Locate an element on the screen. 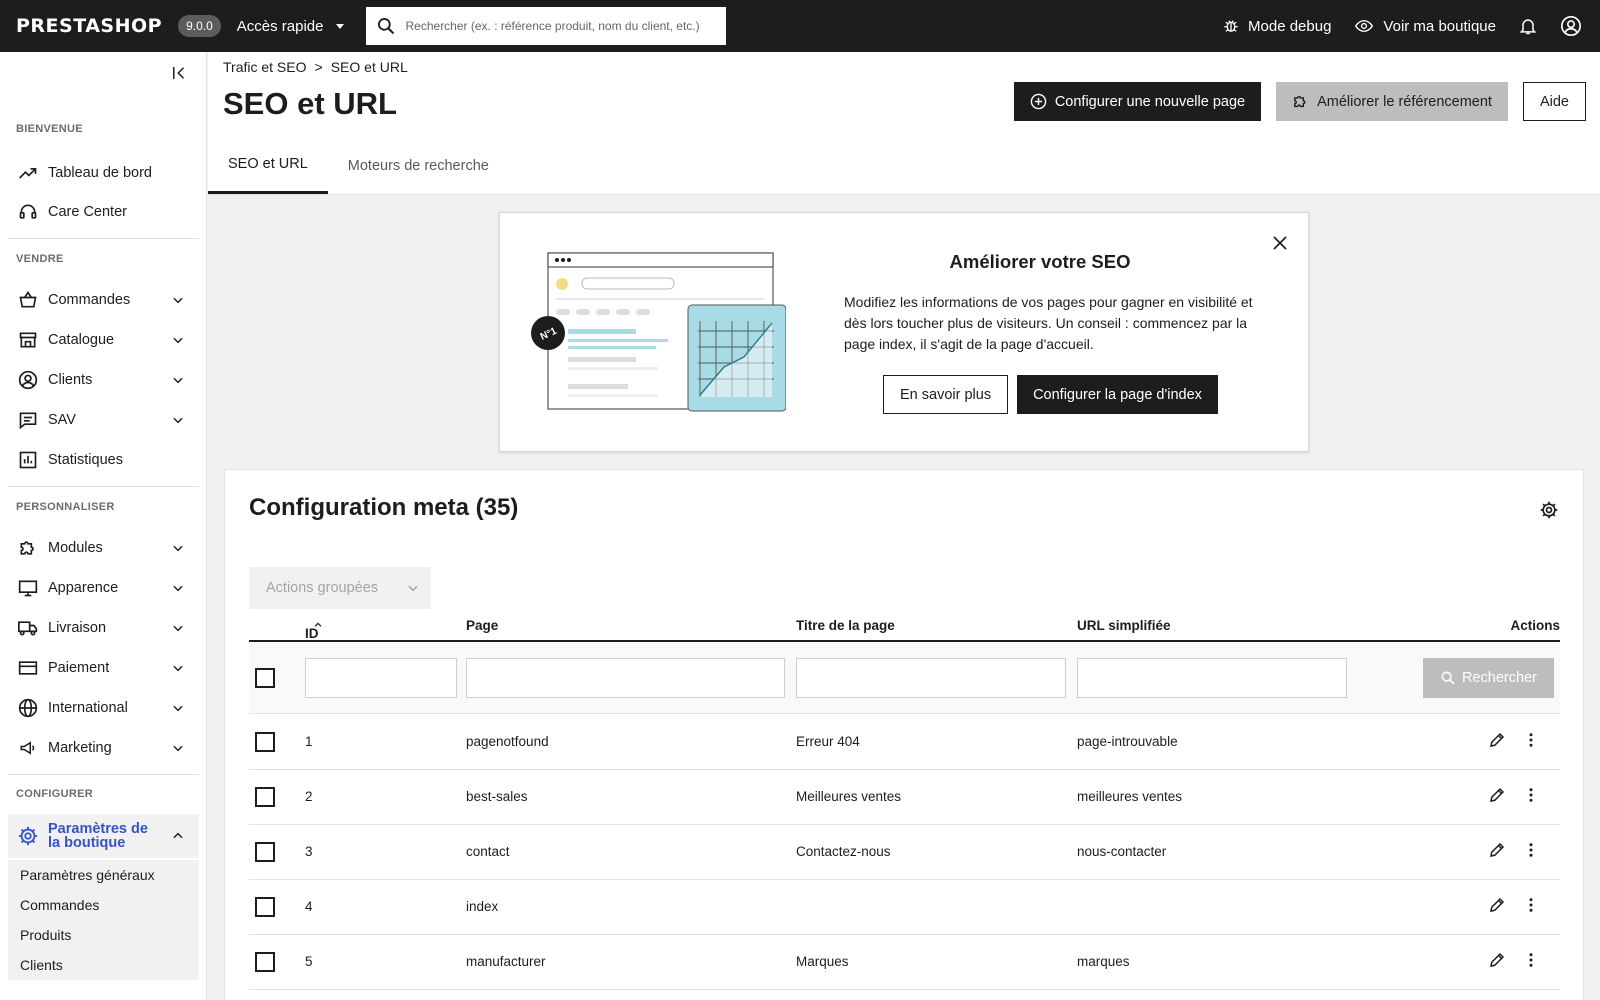  chat-icon is located at coordinates (28, 420).